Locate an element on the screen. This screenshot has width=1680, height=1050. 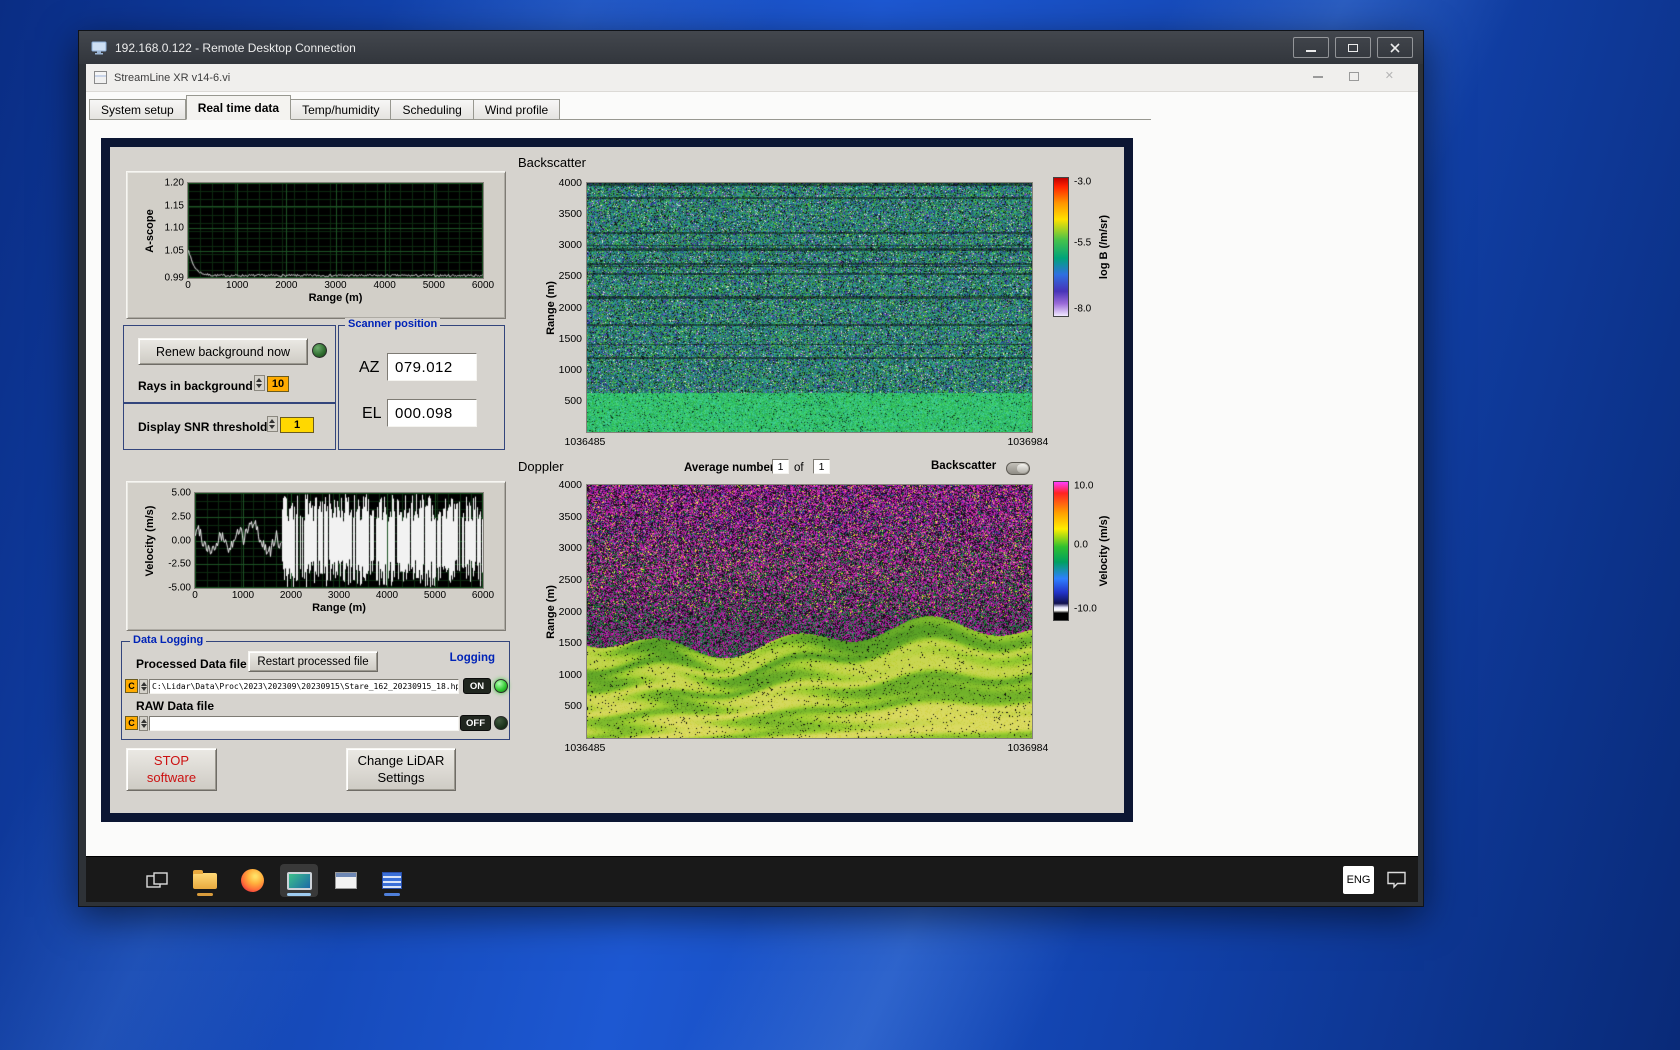
a-scope-ytick: 1.05 is located at coordinates (174, 251).